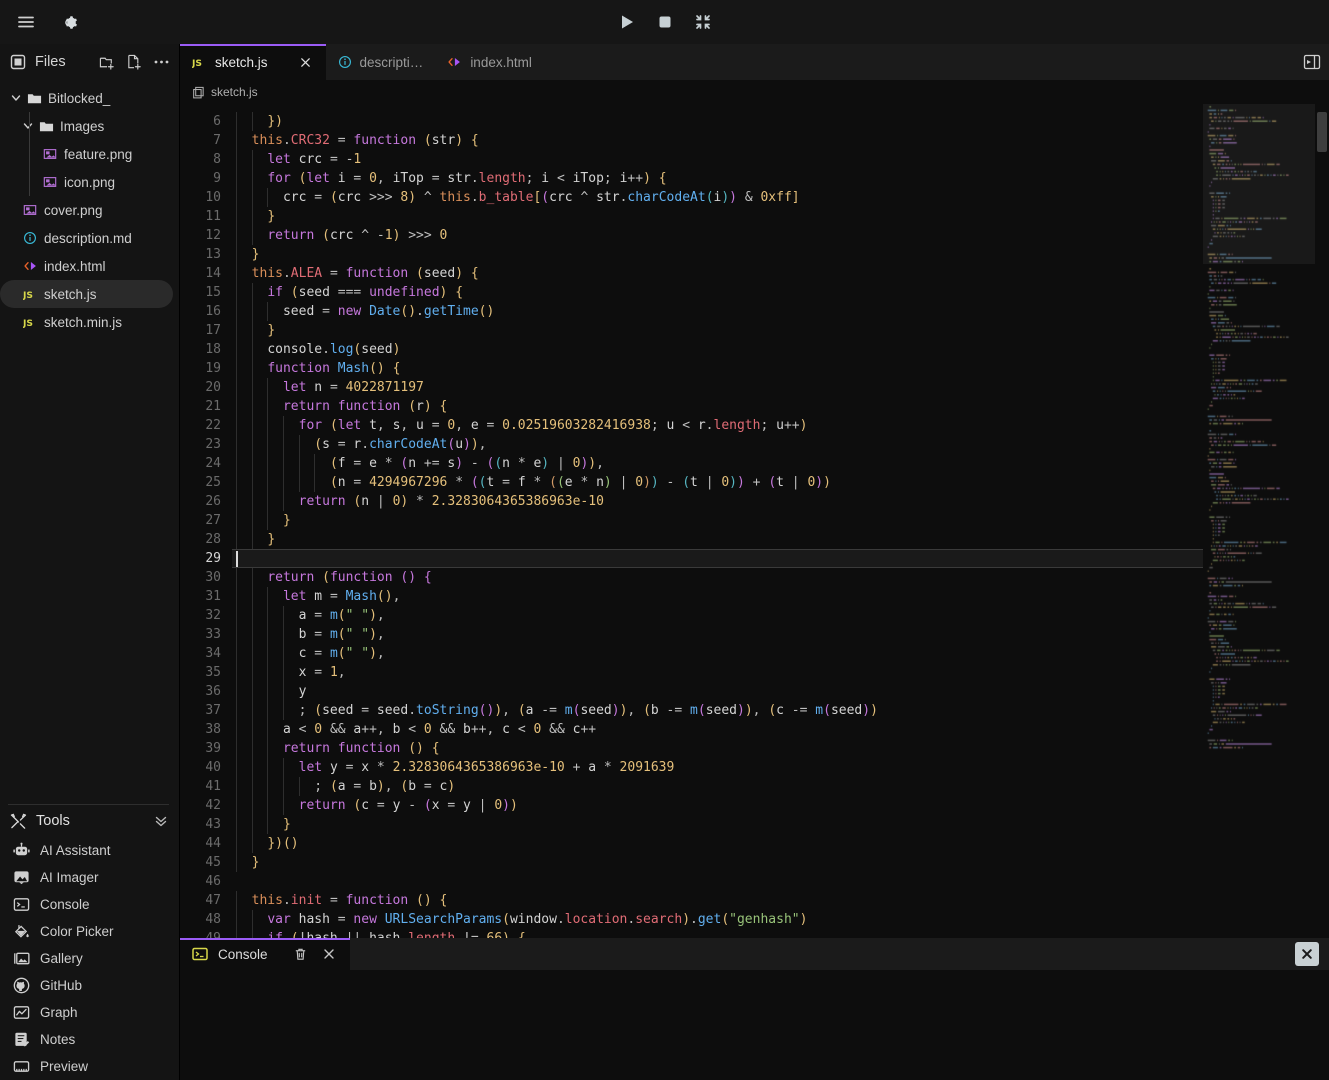  What do you see at coordinates (89, 877) in the screenshot?
I see `tool-item-ai-imager: AI Imager` at bounding box center [89, 877].